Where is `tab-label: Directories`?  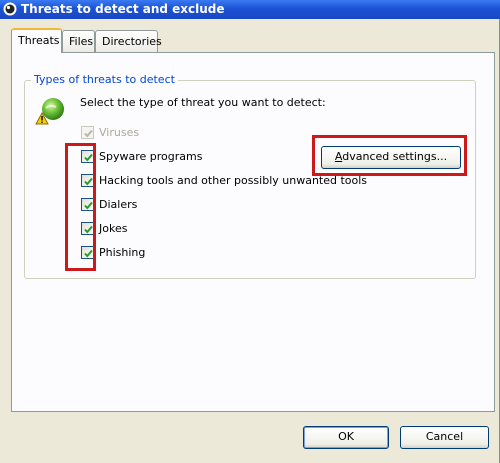
tab-label: Directories is located at coordinates (132, 41).